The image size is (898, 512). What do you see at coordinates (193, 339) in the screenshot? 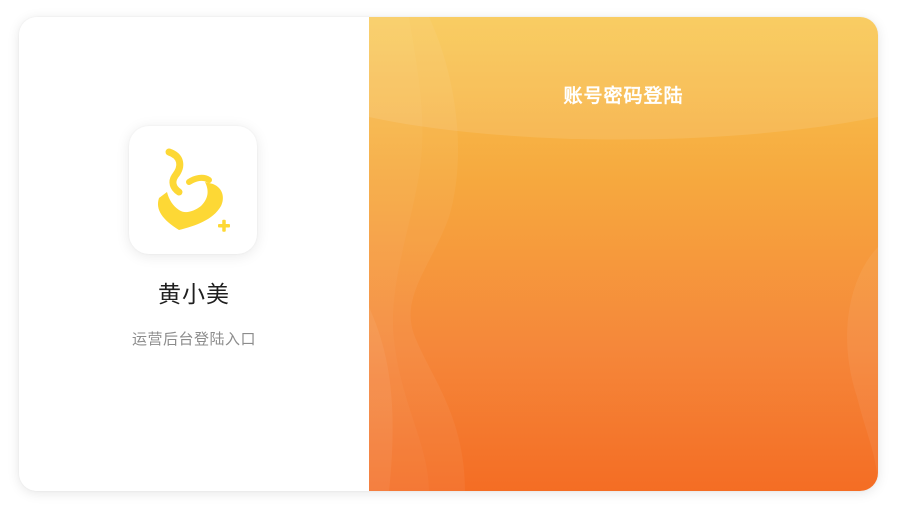
I see `app-subtitle: 运营后台登陆入口` at bounding box center [193, 339].